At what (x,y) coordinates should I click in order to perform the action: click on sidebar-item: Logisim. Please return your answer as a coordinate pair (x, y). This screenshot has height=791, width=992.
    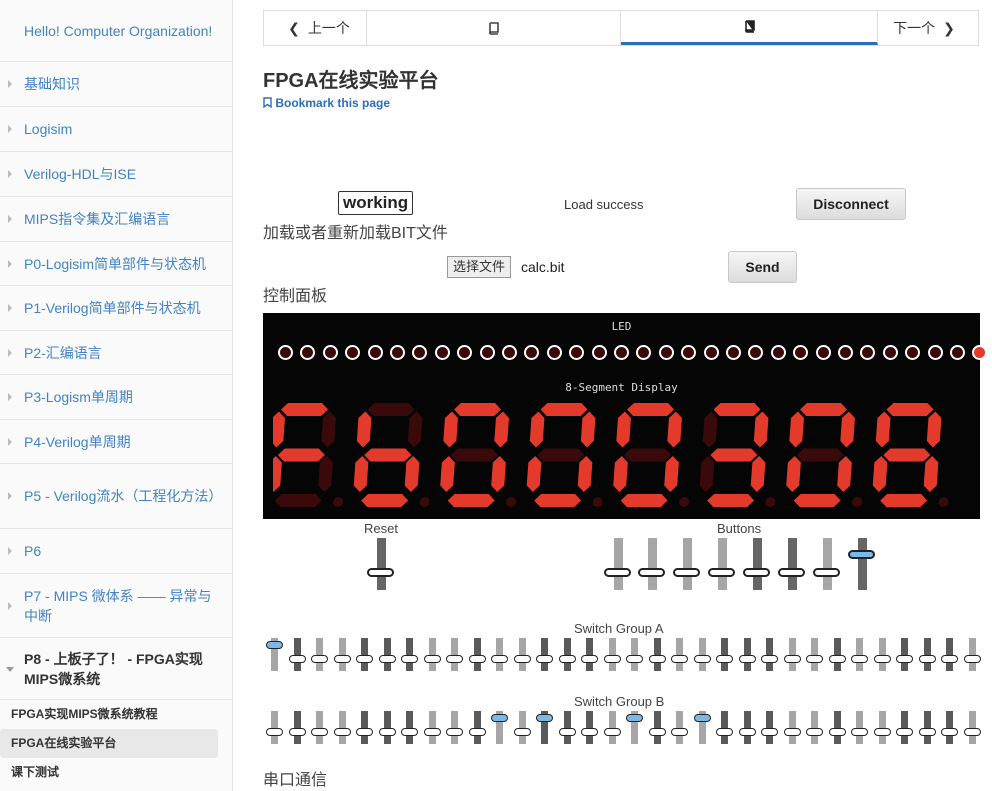
    Looking at the image, I should click on (116, 129).